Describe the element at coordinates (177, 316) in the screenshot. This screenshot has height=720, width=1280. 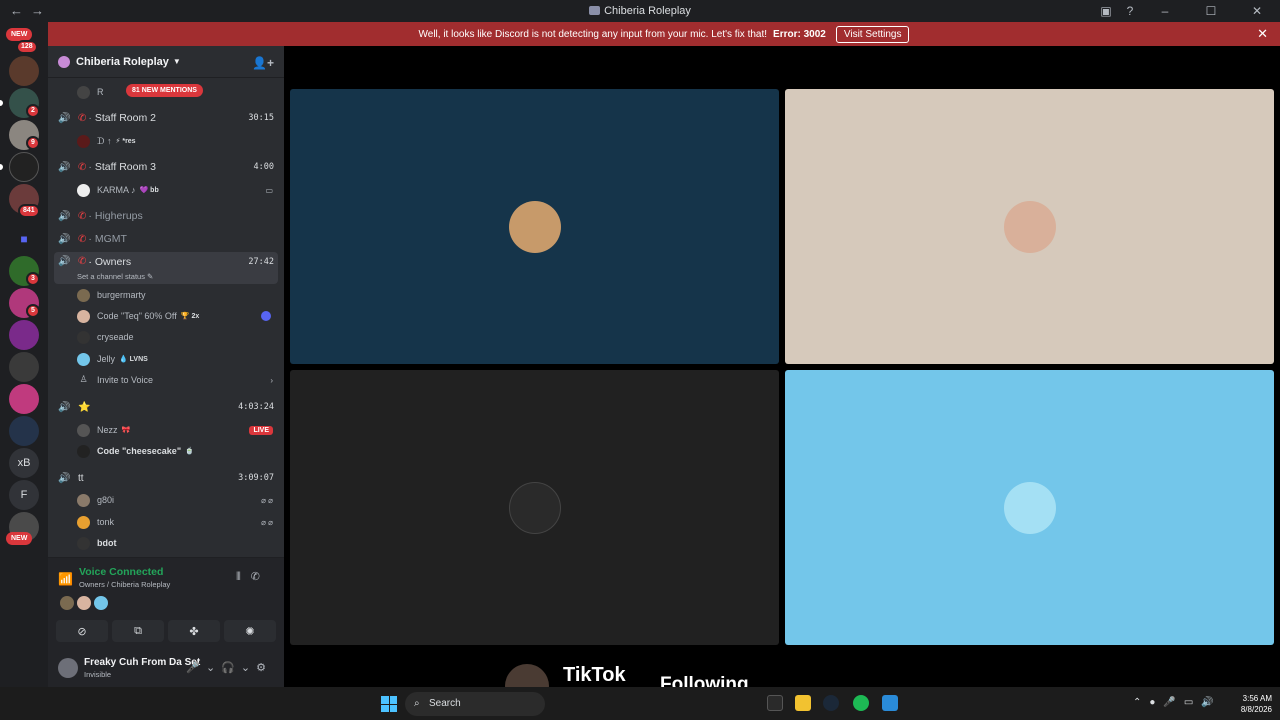
I see `voice-user-teq: Code "Teq" 60% Off 🏆 2x` at that location.